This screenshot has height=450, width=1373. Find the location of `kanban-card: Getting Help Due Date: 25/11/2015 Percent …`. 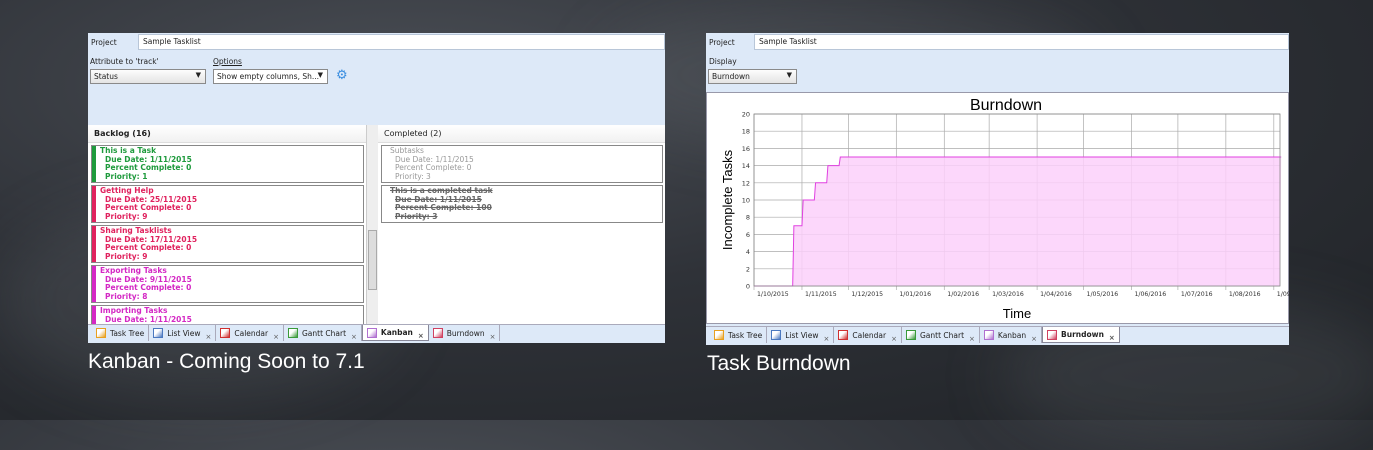

kanban-card: Getting Help Due Date: 25/11/2015 Percent … is located at coordinates (227, 204).